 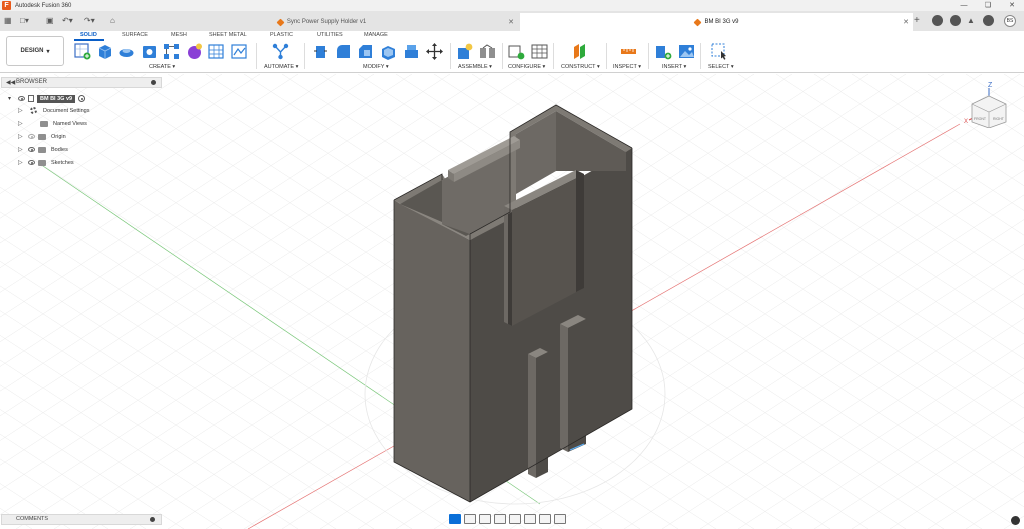 What do you see at coordinates (179, 35) in the screenshot?
I see `tab-mesh: MESH` at bounding box center [179, 35].